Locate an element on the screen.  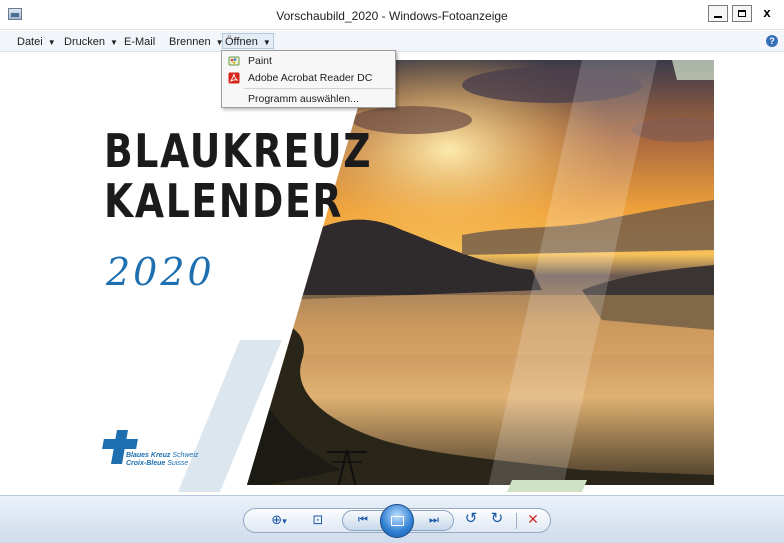
dropdown-item-paint: Paint is located at coordinates (308, 61).